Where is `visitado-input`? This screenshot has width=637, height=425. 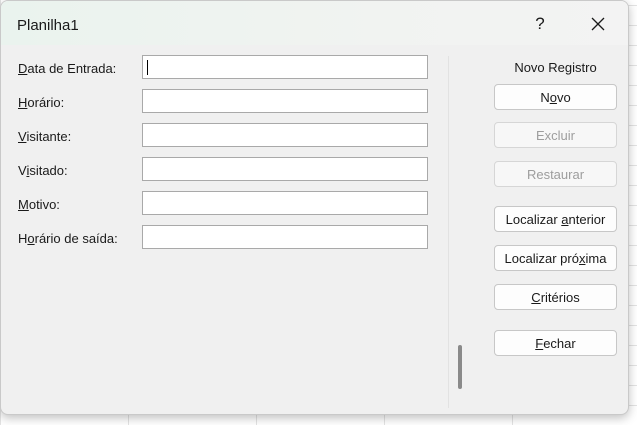 visitado-input is located at coordinates (285, 169).